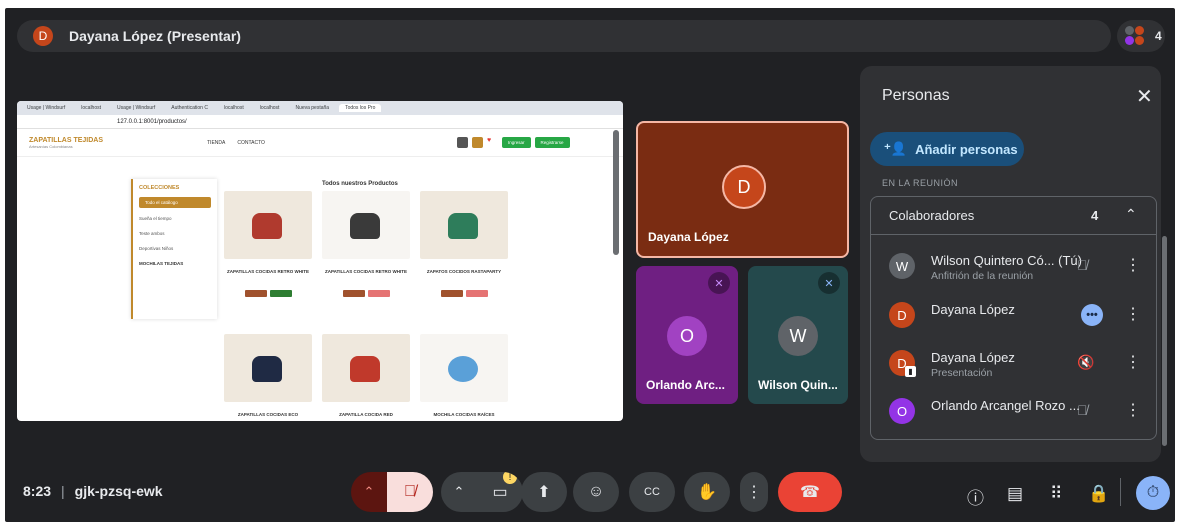 This screenshot has width=1179, height=522. I want to click on site-product-name: ZAPATILLA COCIDA RED, so click(366, 414).